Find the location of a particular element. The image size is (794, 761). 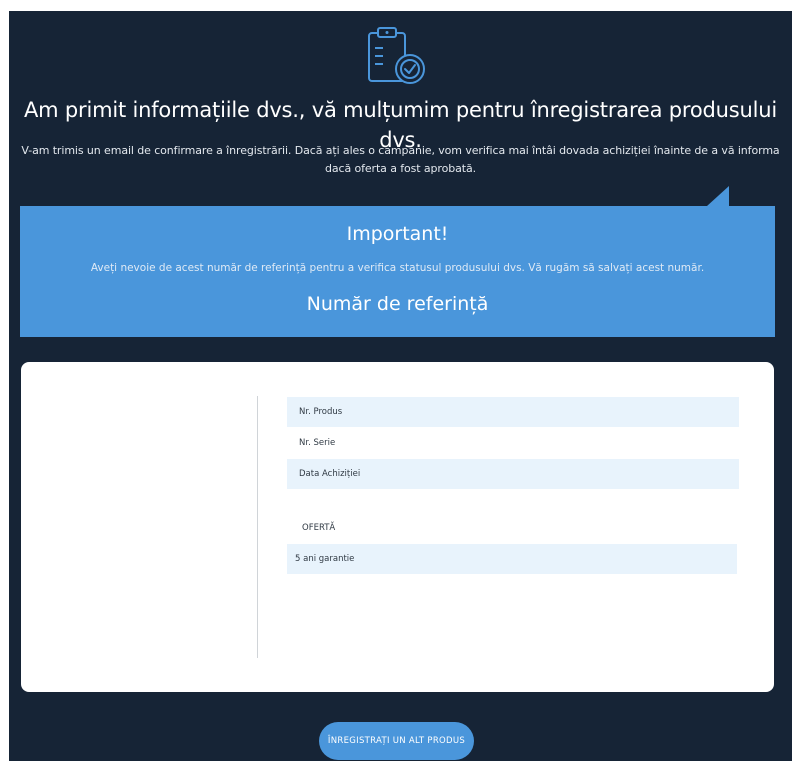

product-number-row: Nr. Produs is located at coordinates (513, 412).